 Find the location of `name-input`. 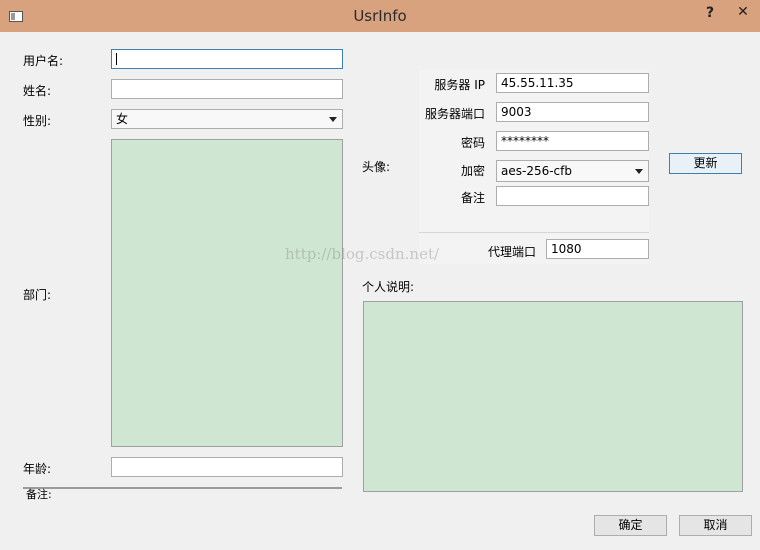

name-input is located at coordinates (227, 89).